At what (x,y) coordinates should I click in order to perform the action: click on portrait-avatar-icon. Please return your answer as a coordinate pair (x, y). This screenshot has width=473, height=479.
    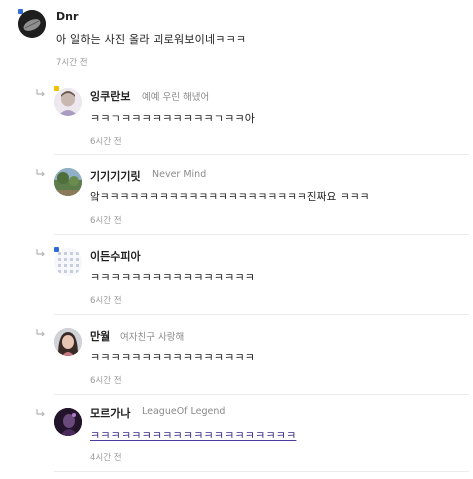
    Looking at the image, I should click on (68, 342).